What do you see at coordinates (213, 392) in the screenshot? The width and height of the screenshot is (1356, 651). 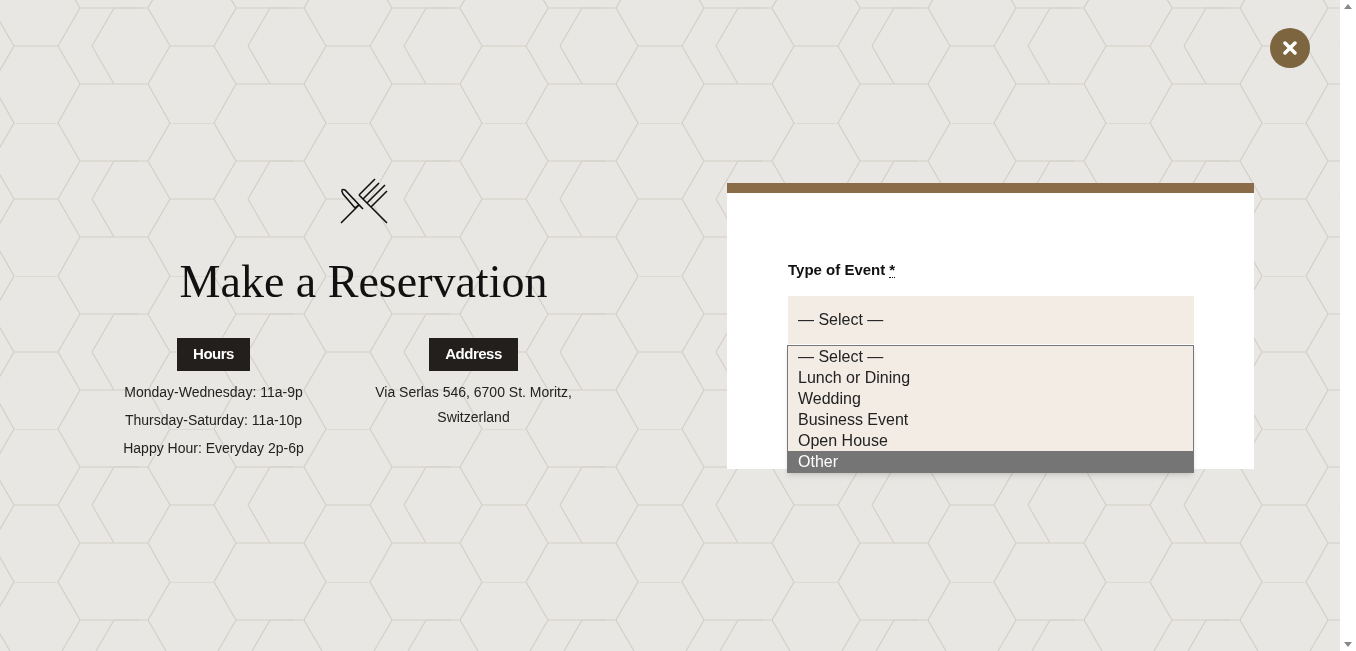 I see `hours-line: Monday-Wednesday: 11a-9p` at bounding box center [213, 392].